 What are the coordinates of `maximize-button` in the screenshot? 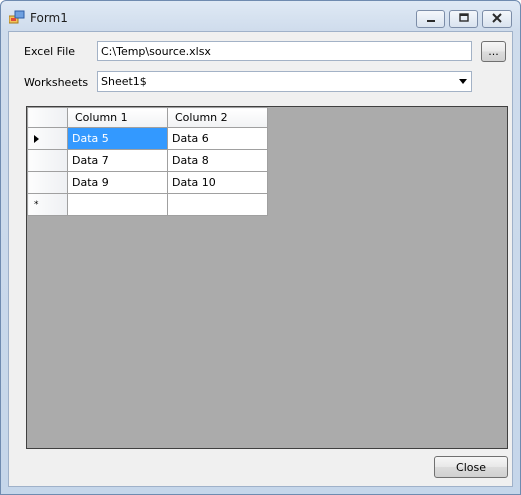 It's located at (463, 19).